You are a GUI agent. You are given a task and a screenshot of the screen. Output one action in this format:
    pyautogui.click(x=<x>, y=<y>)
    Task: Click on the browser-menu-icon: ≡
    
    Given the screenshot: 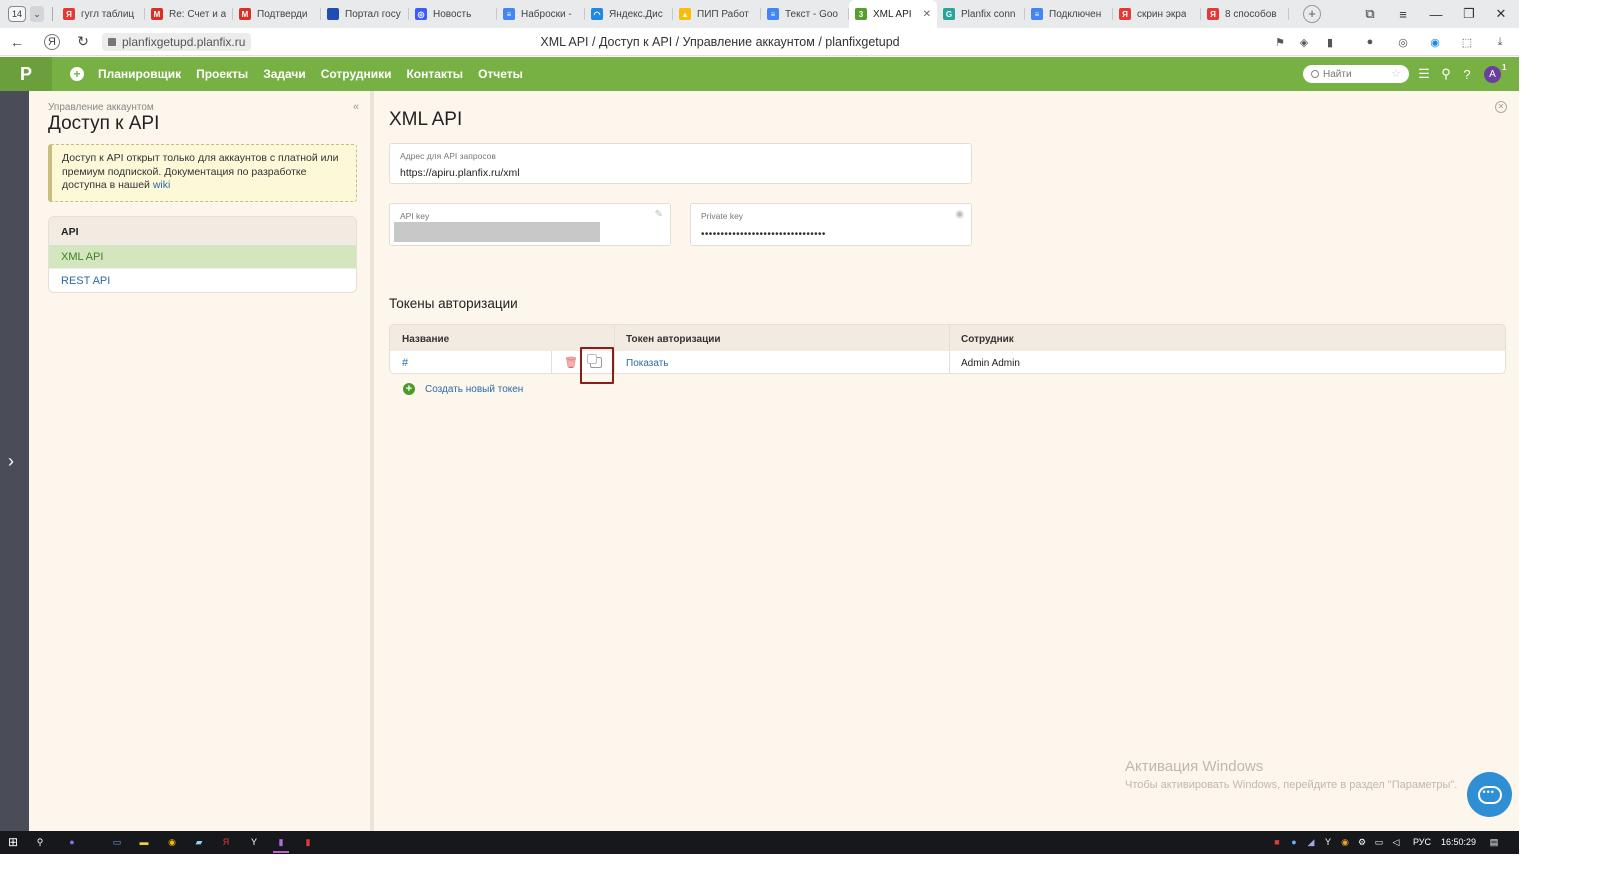 What is the action you would take?
    pyautogui.click(x=1403, y=14)
    